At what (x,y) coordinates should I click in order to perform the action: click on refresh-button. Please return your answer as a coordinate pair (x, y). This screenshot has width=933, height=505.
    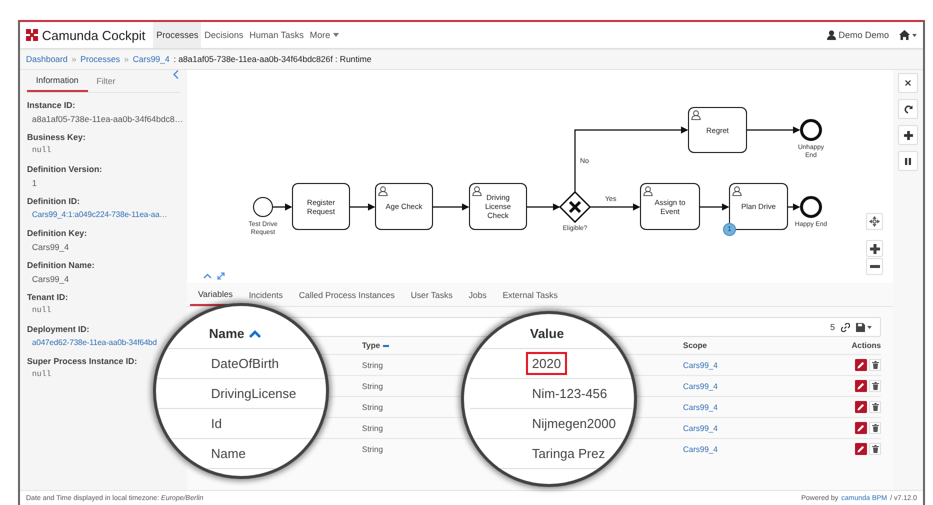
    Looking at the image, I should click on (908, 109).